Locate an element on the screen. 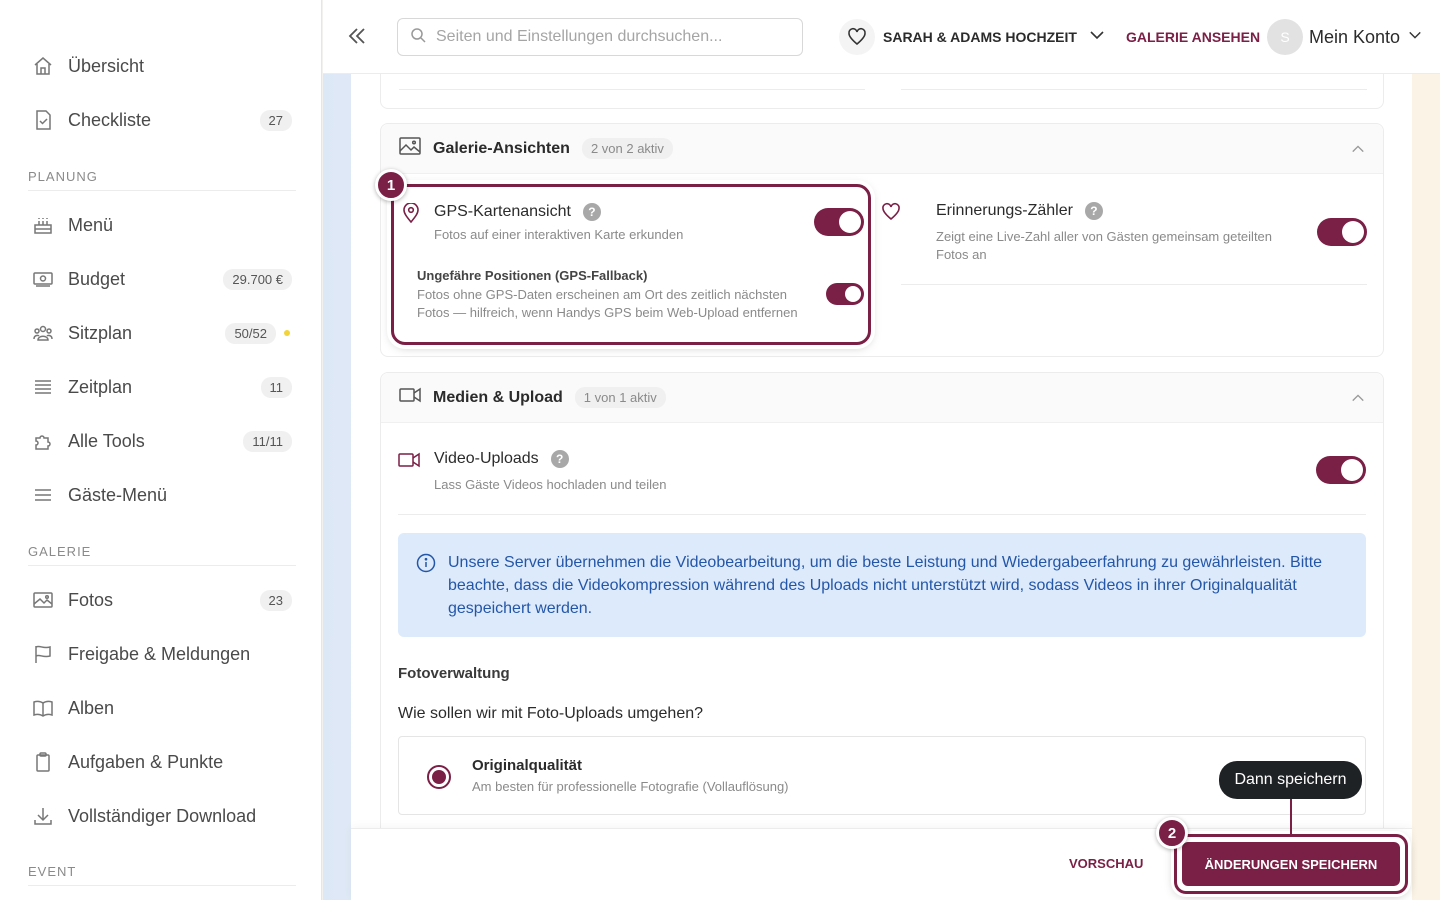 The width and height of the screenshot is (1440, 900). count-badge: 29.700 € is located at coordinates (257, 279).